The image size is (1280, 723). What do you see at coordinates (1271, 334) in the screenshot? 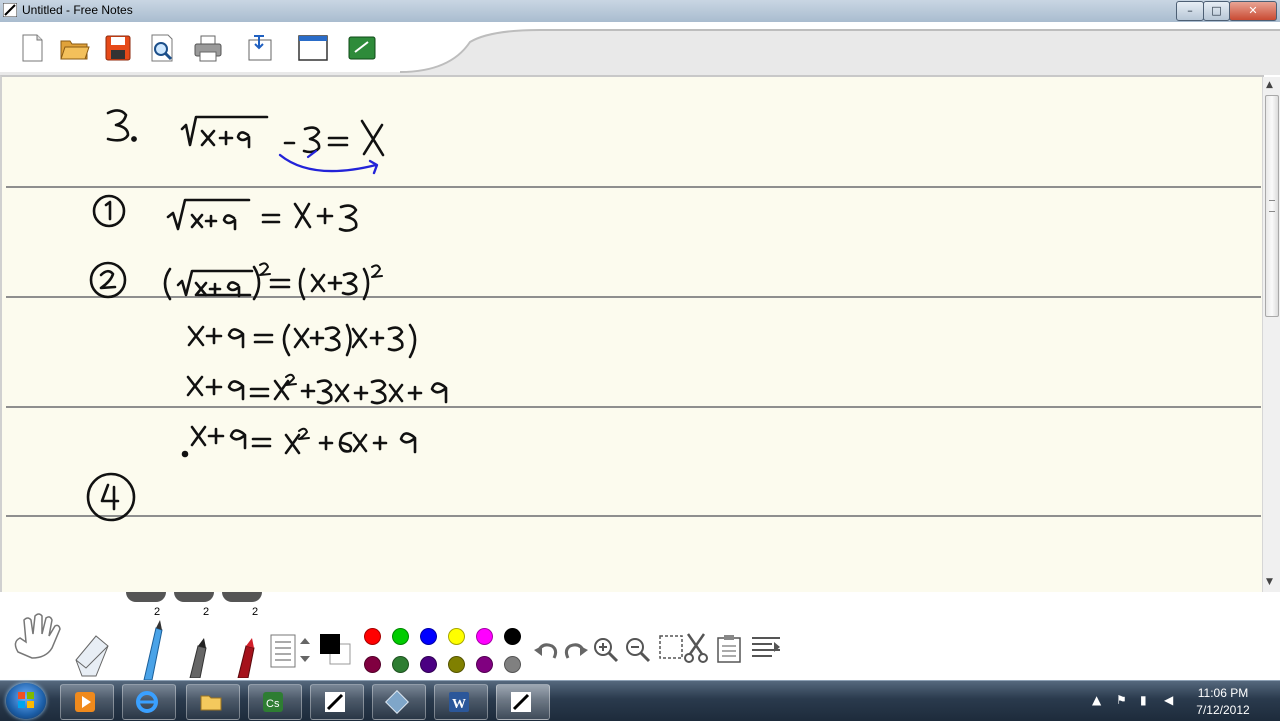
I see `vertical-scrollbar: ▲ ▼` at bounding box center [1271, 334].